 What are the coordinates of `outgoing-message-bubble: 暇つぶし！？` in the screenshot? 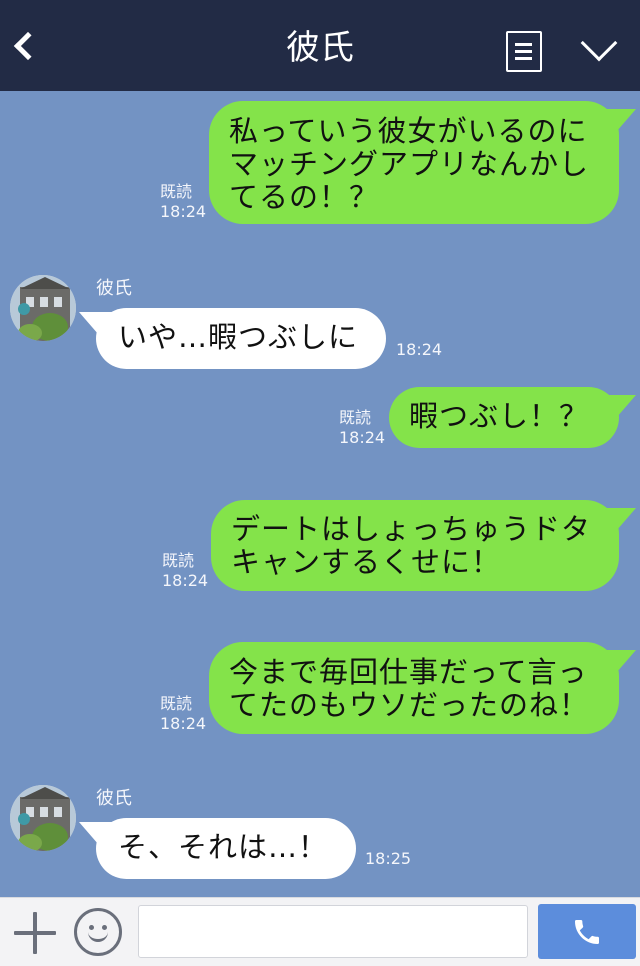 It's located at (504, 417).